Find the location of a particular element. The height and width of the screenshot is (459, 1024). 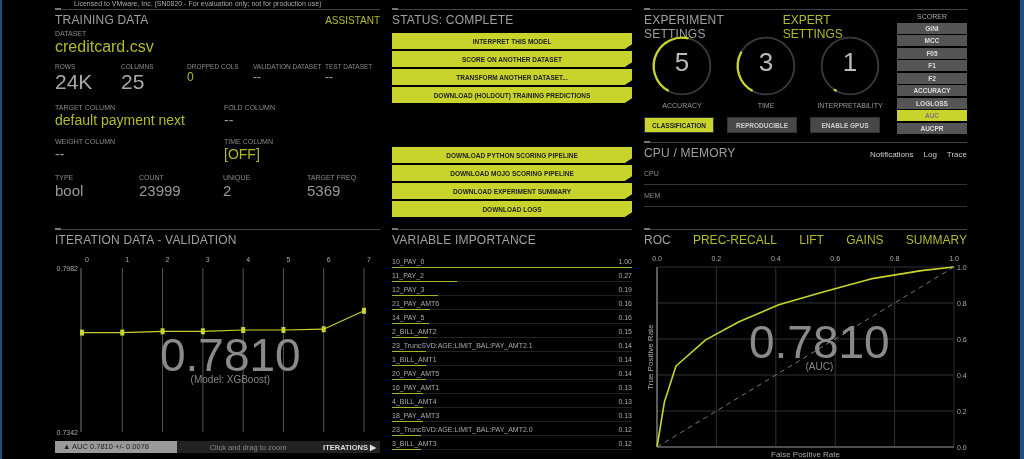

dial-value: 5 is located at coordinates (682, 62).